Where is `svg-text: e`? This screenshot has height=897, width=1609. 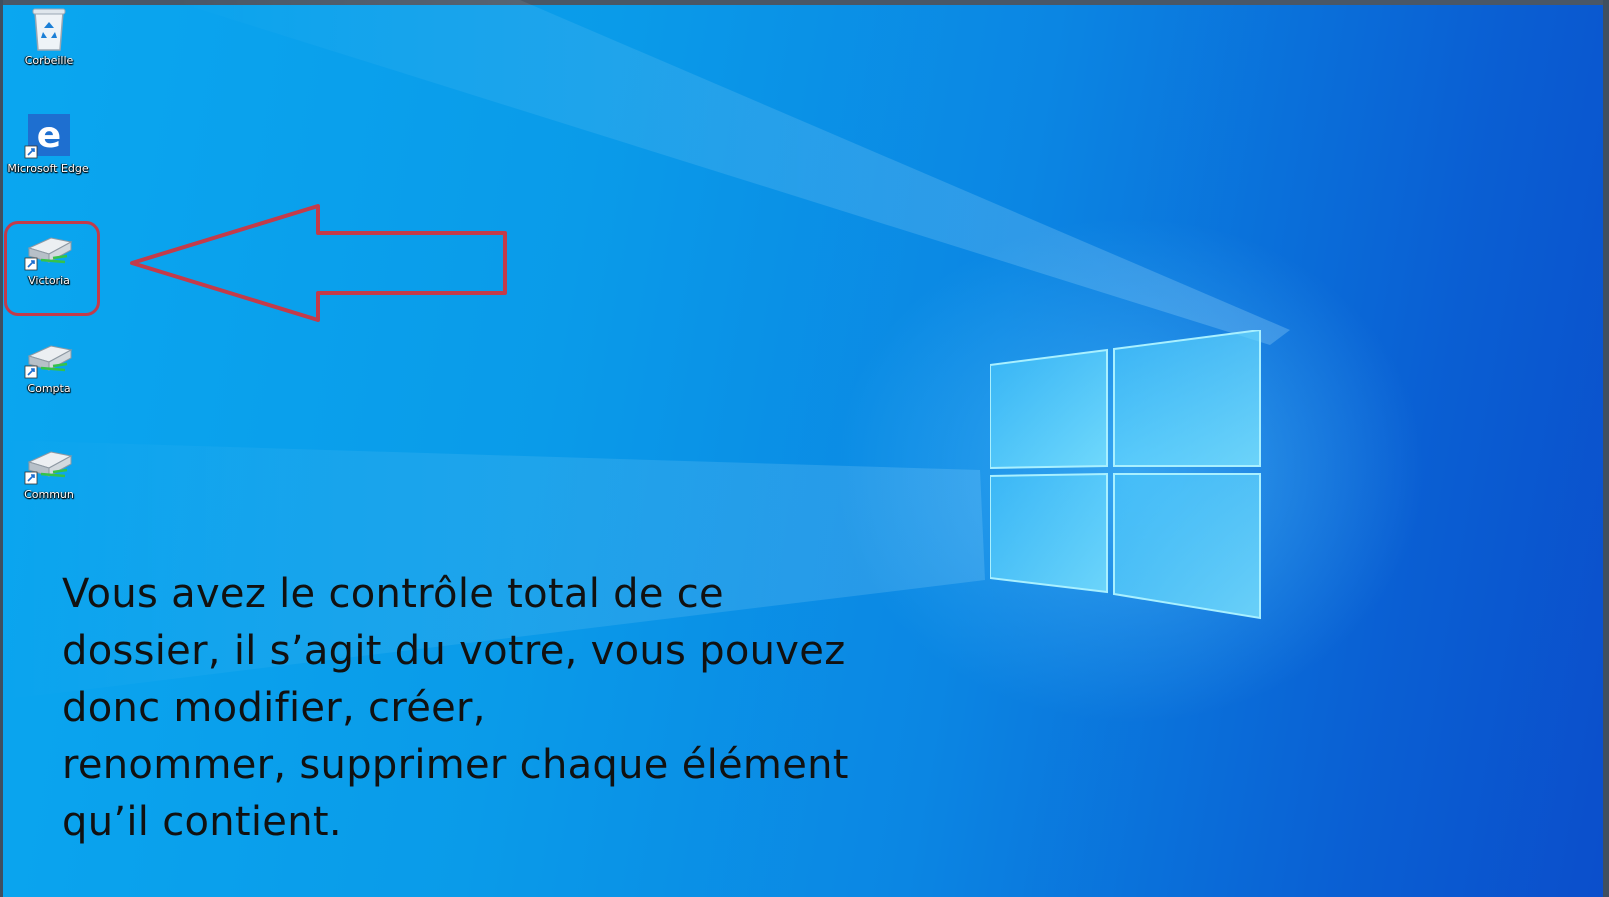 svg-text: e is located at coordinates (49, 135).